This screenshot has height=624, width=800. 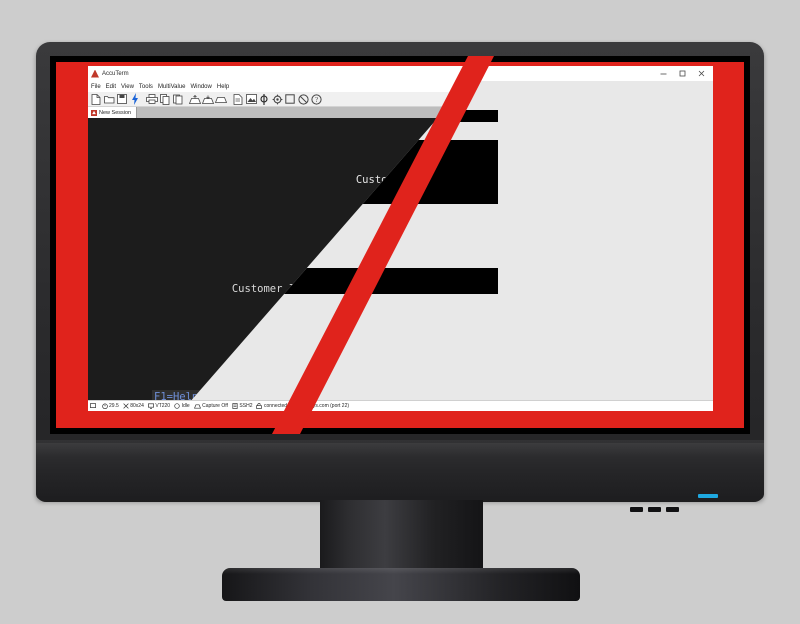 I want to click on script-icon, so click(x=238, y=99).